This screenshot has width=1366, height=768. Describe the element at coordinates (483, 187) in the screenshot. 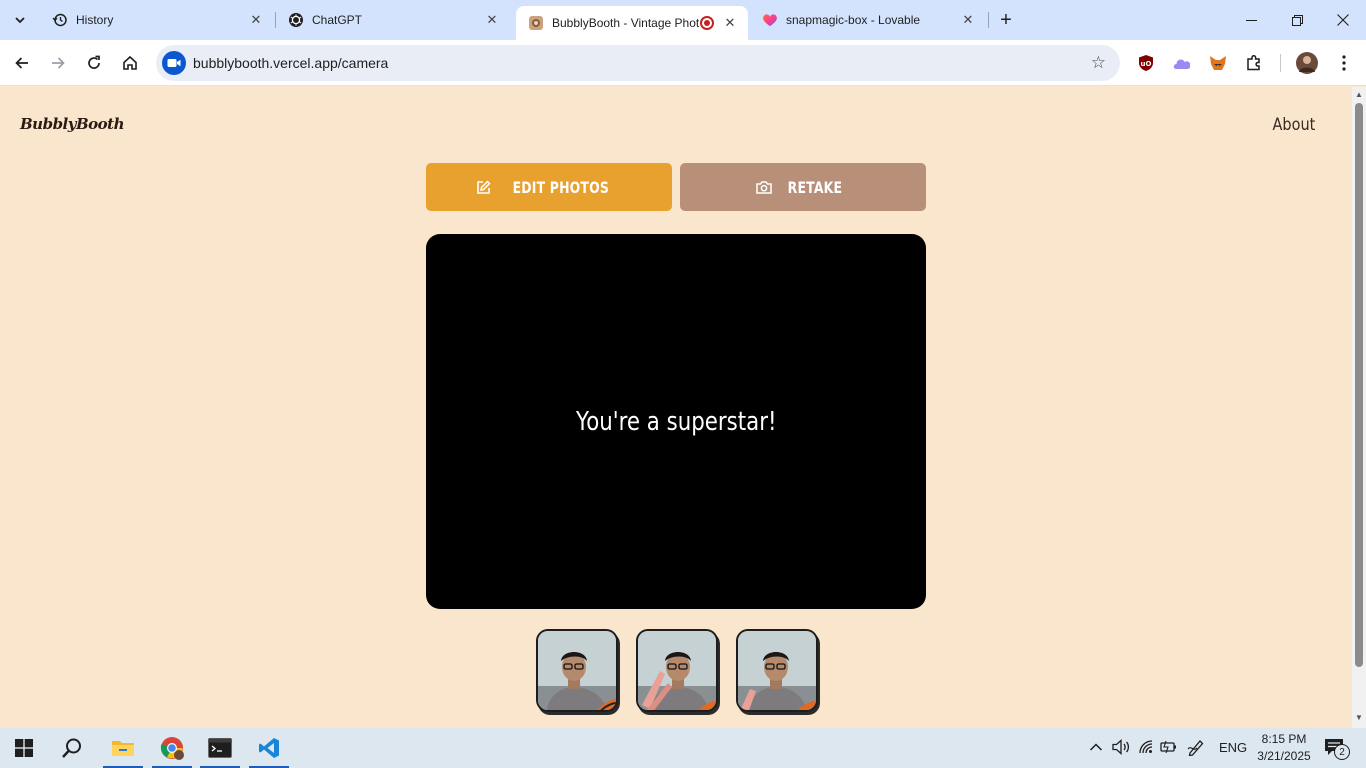

I see `edit-pencil-icon` at that location.